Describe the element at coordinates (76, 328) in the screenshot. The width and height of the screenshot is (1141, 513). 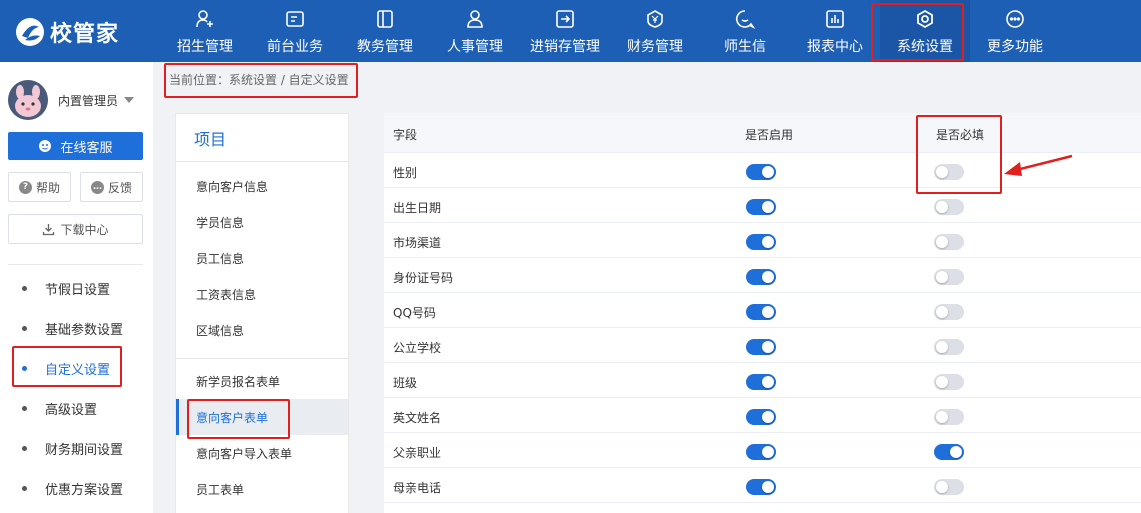
I see `menu-basic-params: 基础参数设置` at that location.